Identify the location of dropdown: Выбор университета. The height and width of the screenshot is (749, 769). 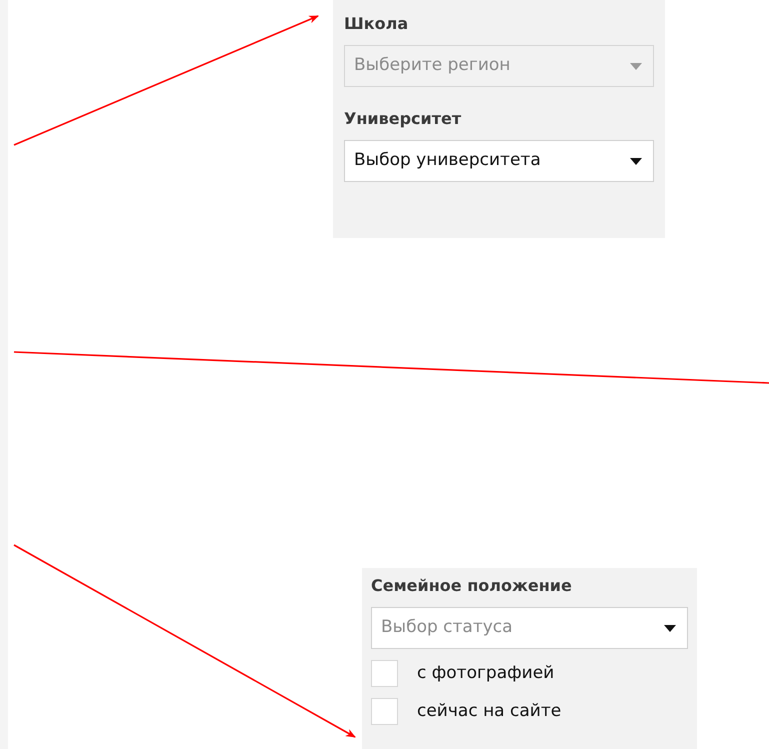
(499, 161).